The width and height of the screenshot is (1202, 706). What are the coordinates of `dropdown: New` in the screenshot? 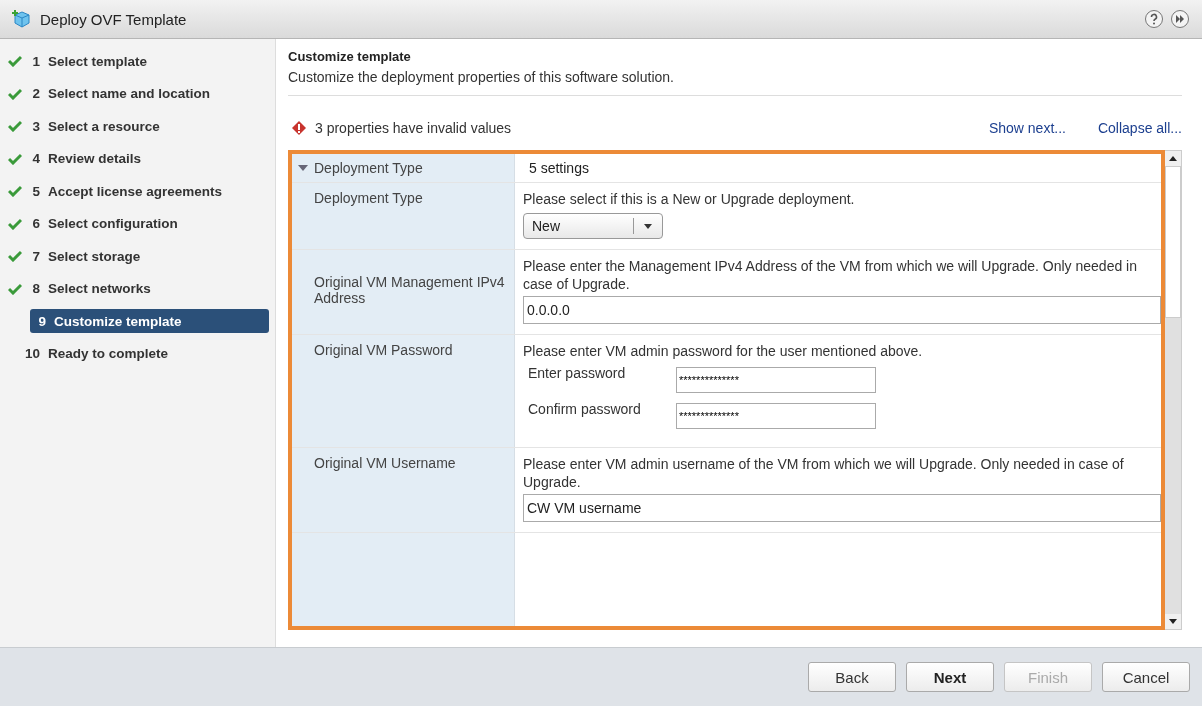 It's located at (593, 226).